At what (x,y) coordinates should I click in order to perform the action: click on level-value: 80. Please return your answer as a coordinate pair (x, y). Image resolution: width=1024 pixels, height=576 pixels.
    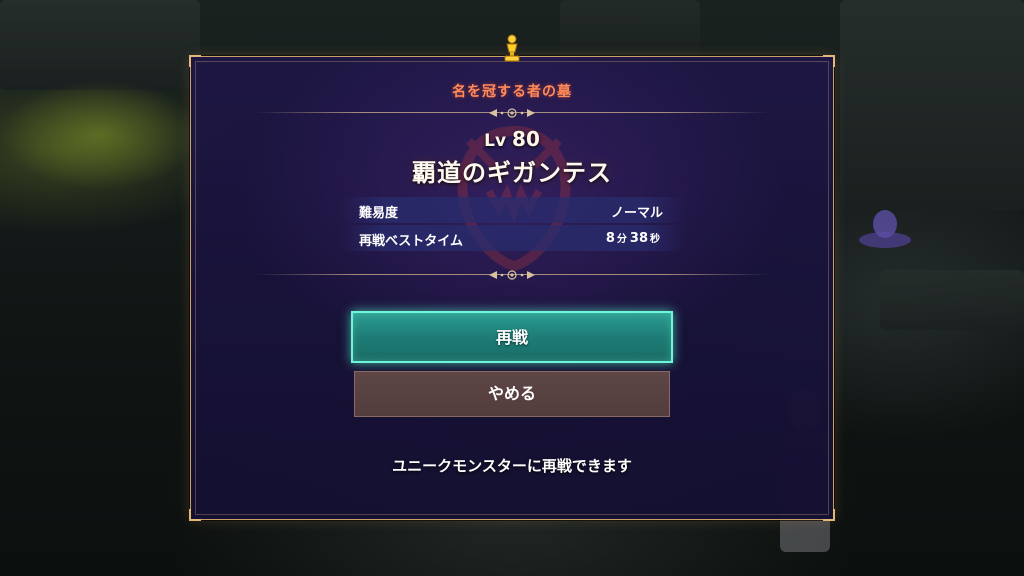
    Looking at the image, I should click on (526, 139).